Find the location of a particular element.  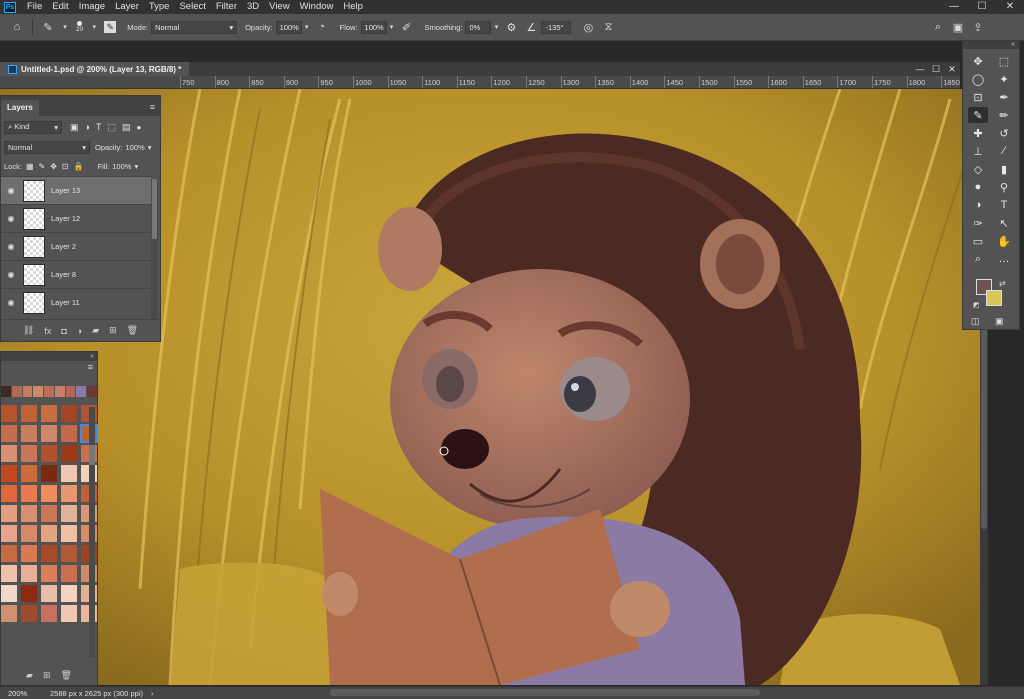

pressure-size-icon: ◎ is located at coordinates (588, 27).